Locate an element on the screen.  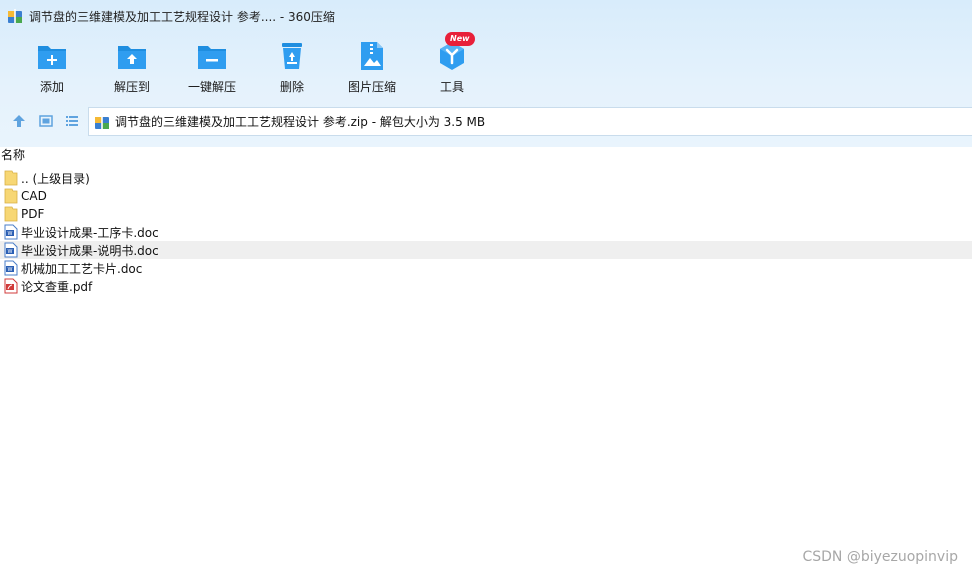
list-item: .. (上级目录) is located at coordinates (486, 178).